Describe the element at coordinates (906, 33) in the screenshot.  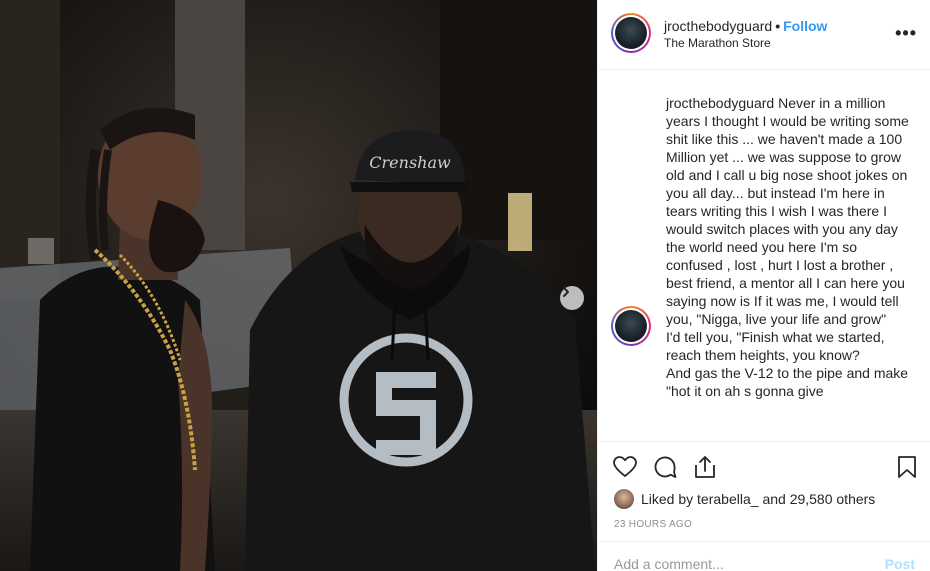
I see `more-options-icon: •••` at that location.